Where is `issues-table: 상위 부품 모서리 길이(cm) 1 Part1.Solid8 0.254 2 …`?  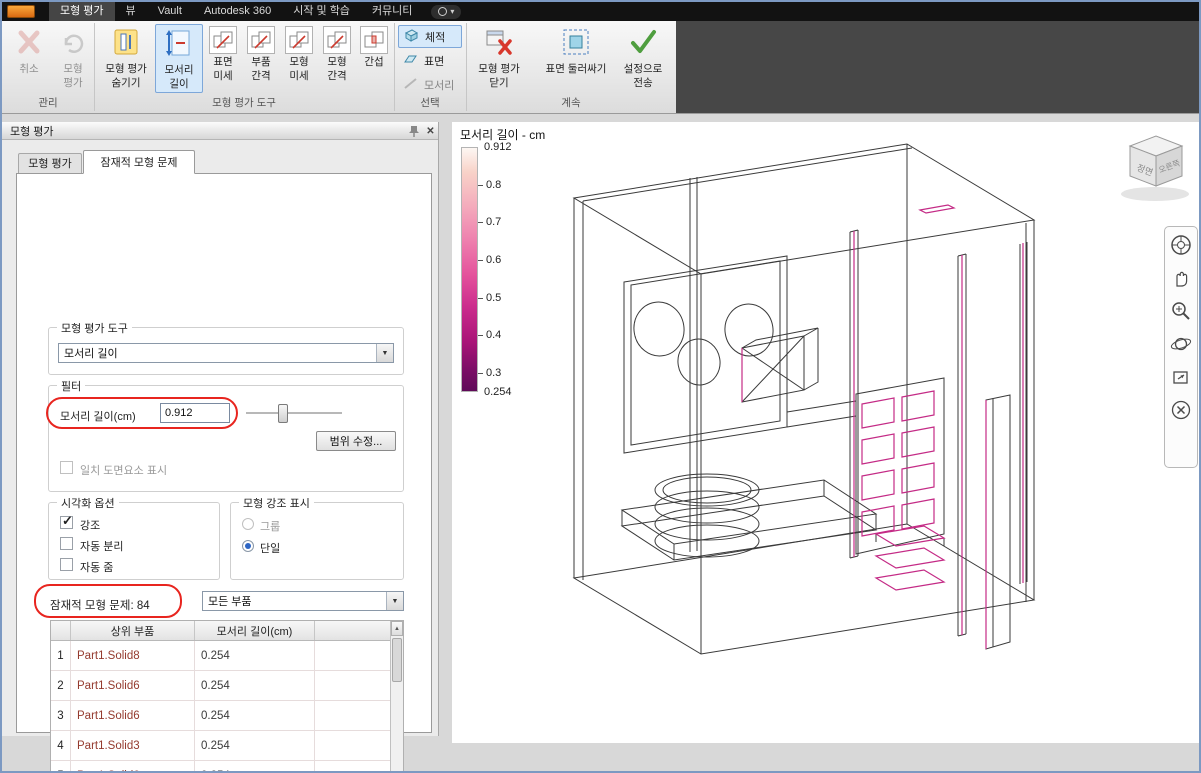
issues-table: 상위 부품 모서리 길이(cm) 1 Part1.Solid8 0.254 2 … is located at coordinates (227, 695).